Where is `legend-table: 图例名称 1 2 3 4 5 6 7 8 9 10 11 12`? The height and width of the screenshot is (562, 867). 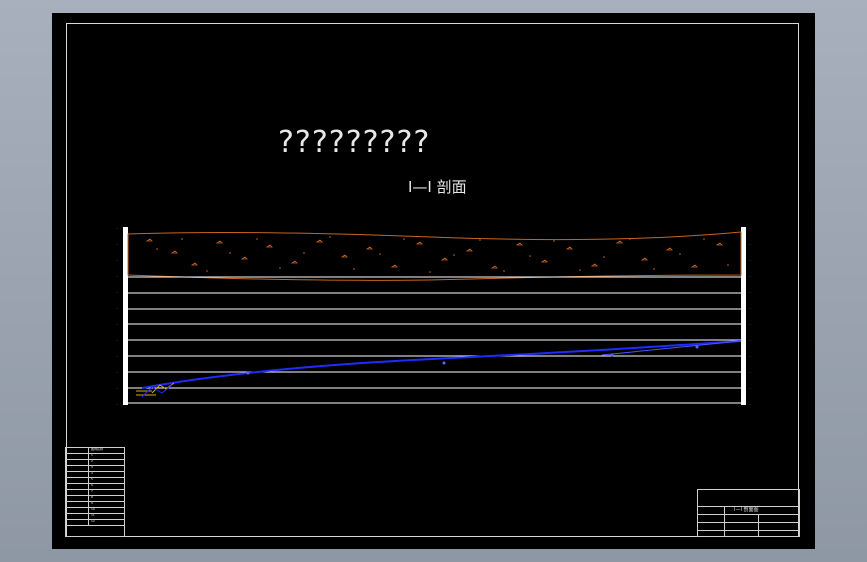 legend-table: 图例名称 1 2 3 4 5 6 7 8 9 10 11 12 is located at coordinates (95, 492).